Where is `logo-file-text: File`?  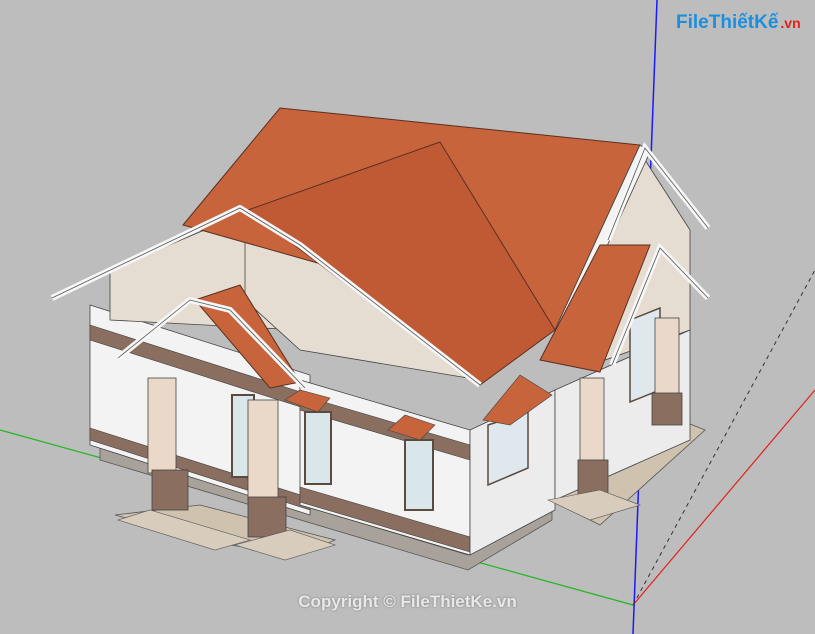
logo-file-text: File is located at coordinates (692, 22).